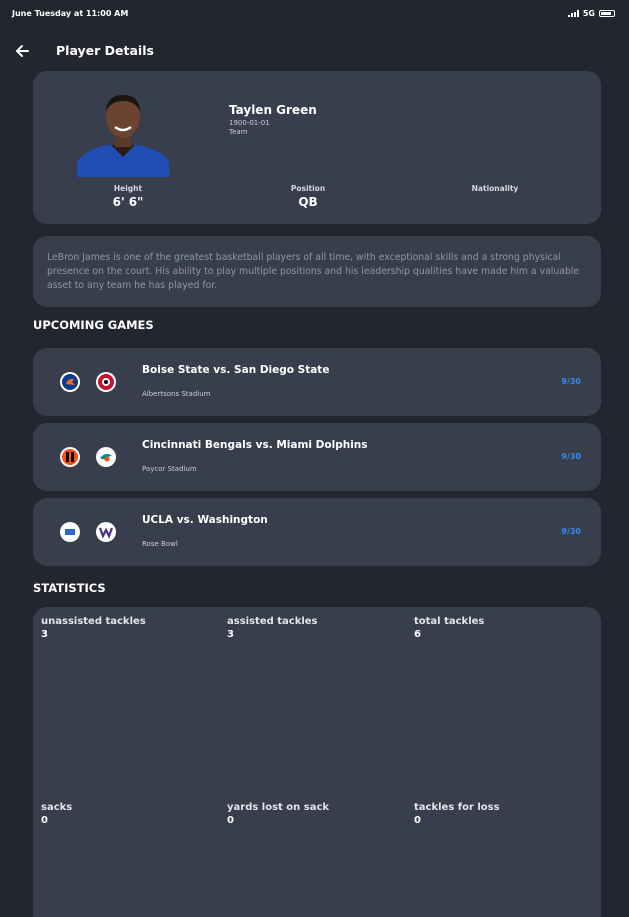 The image size is (629, 917). I want to click on status-time: June Tuesday at 11:00 AM, so click(70, 13).